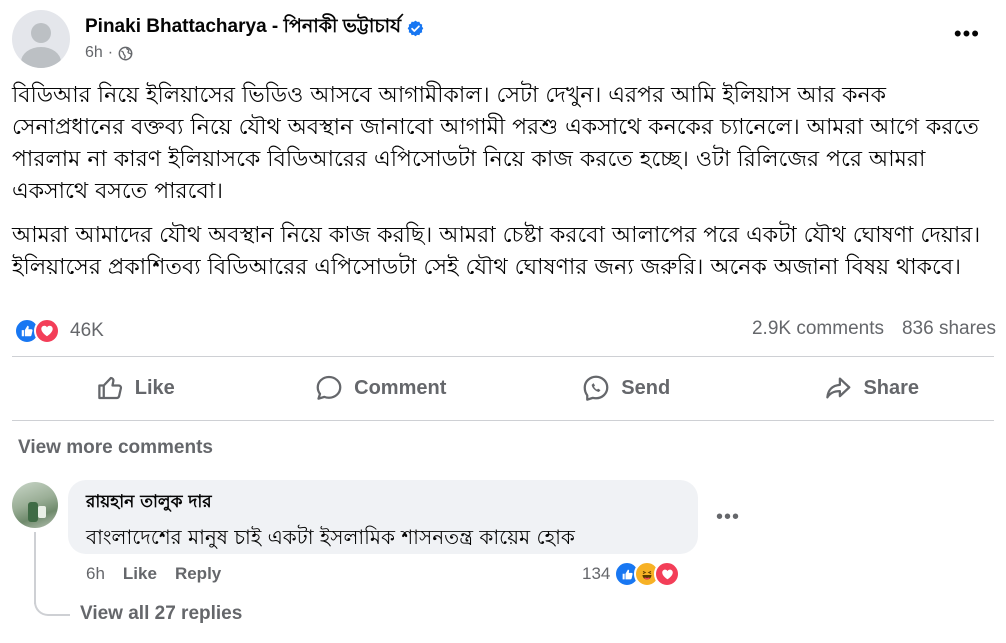  What do you see at coordinates (52, 603) in the screenshot?
I see `reply-thread-curve` at bounding box center [52, 603].